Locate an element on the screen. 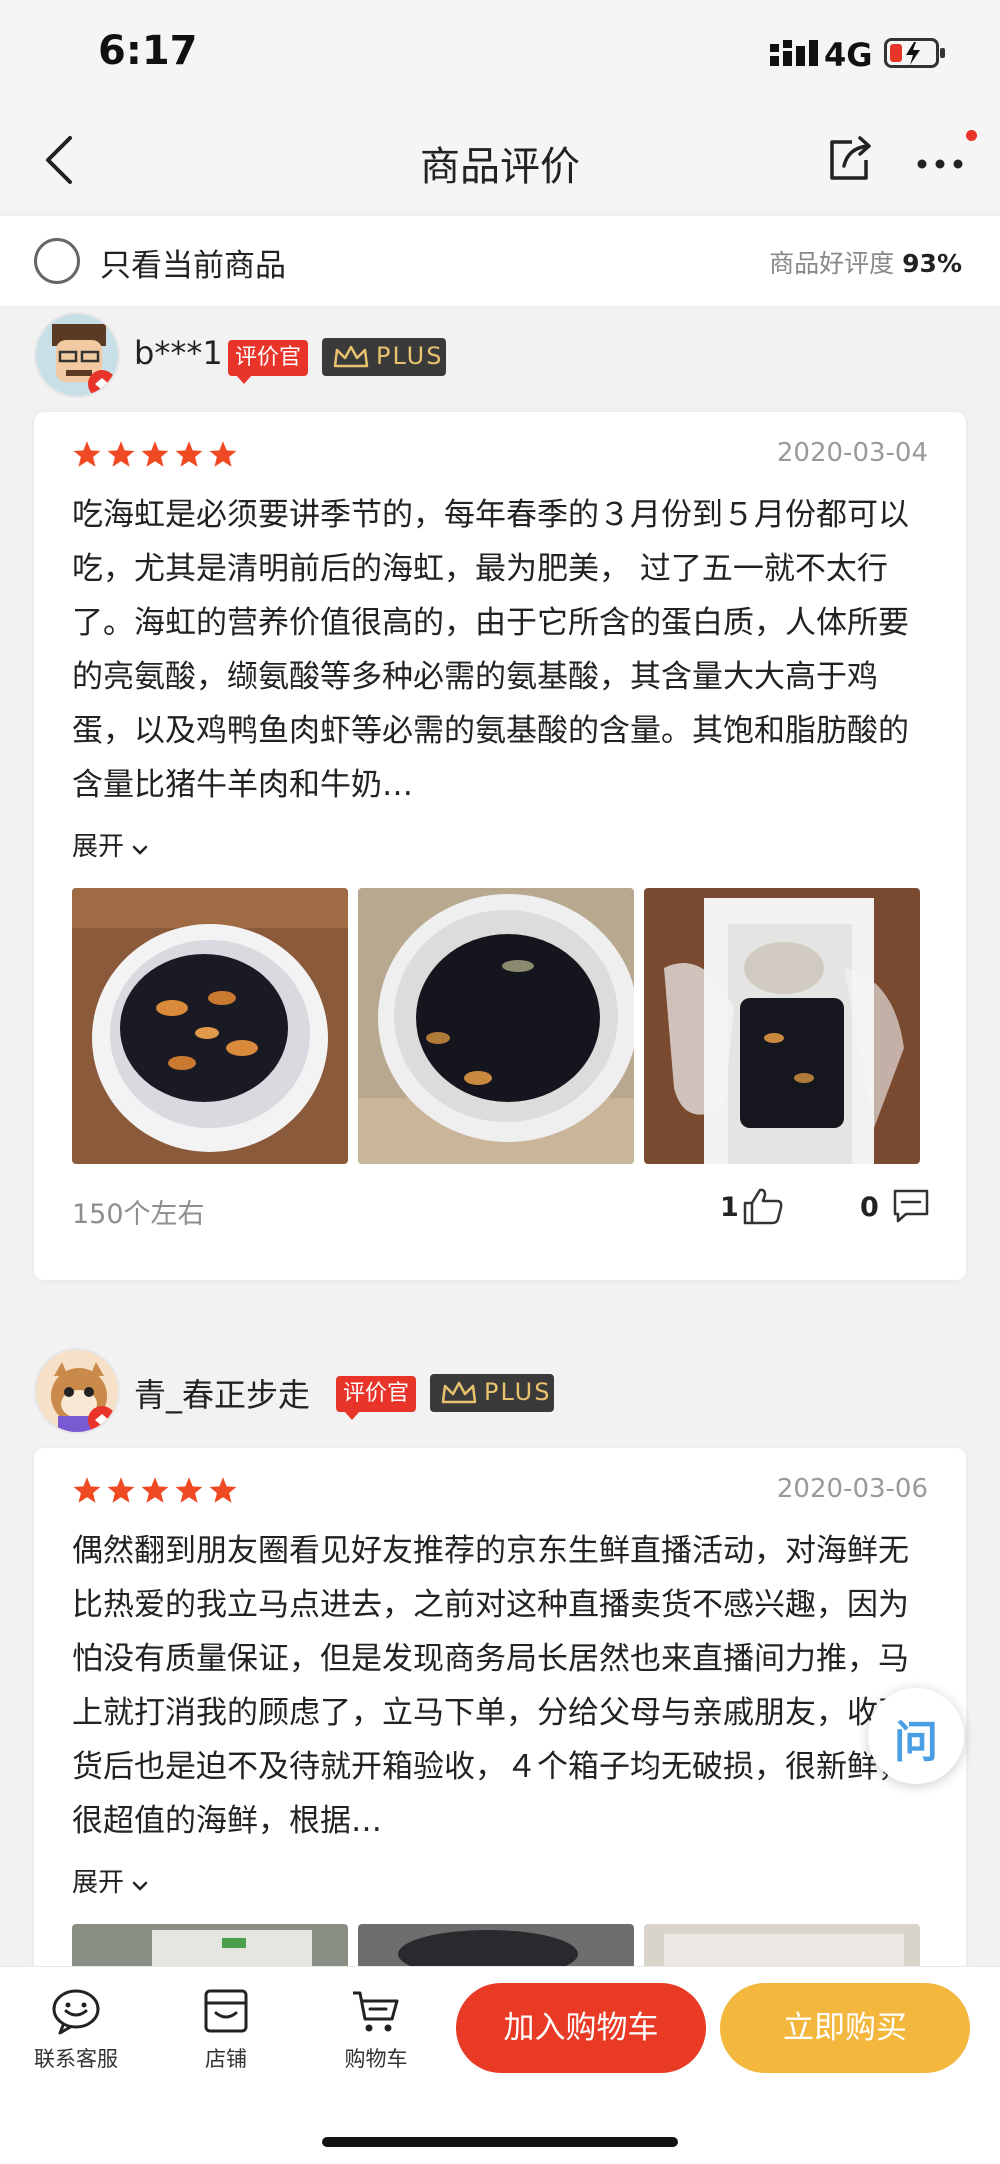 This screenshot has height=2164, width=1000. more-icon is located at coordinates (942, 161).